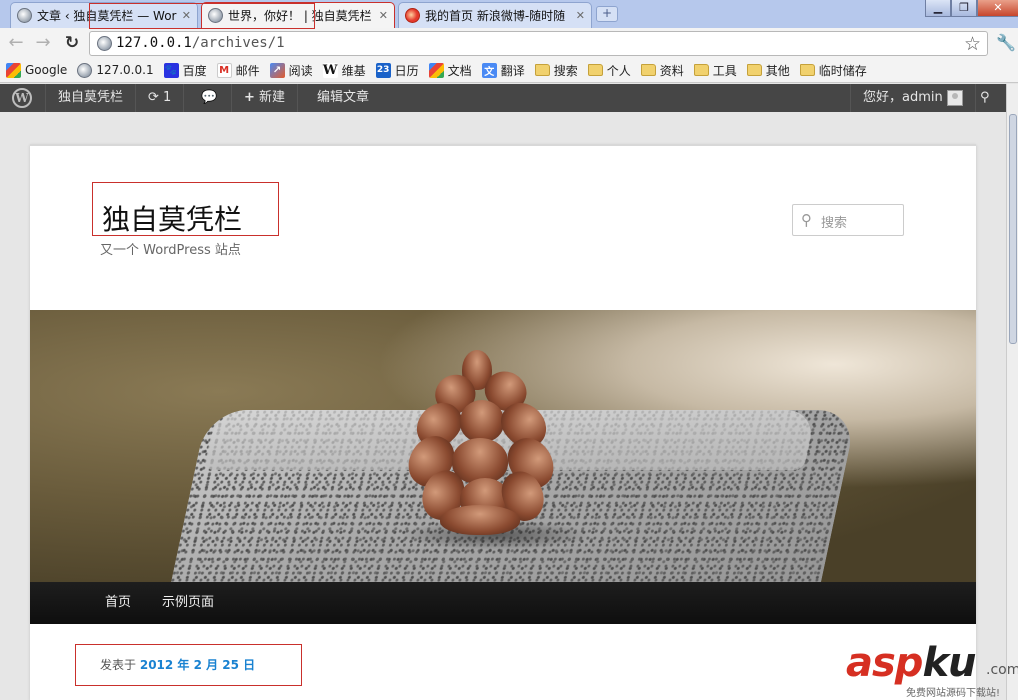  What do you see at coordinates (194, 70) in the screenshot?
I see `bookmark-label: 百度` at bounding box center [194, 70].